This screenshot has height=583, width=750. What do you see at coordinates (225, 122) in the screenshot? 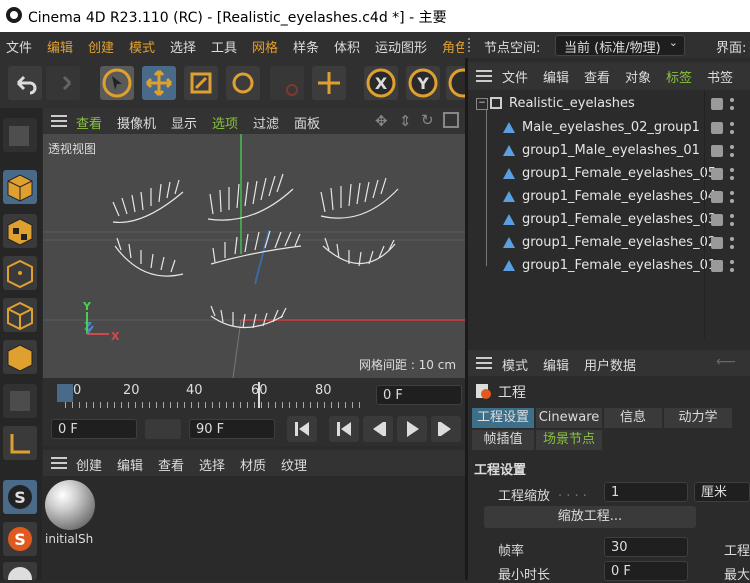
I see `viewport-menu-options: 选项` at bounding box center [225, 122].